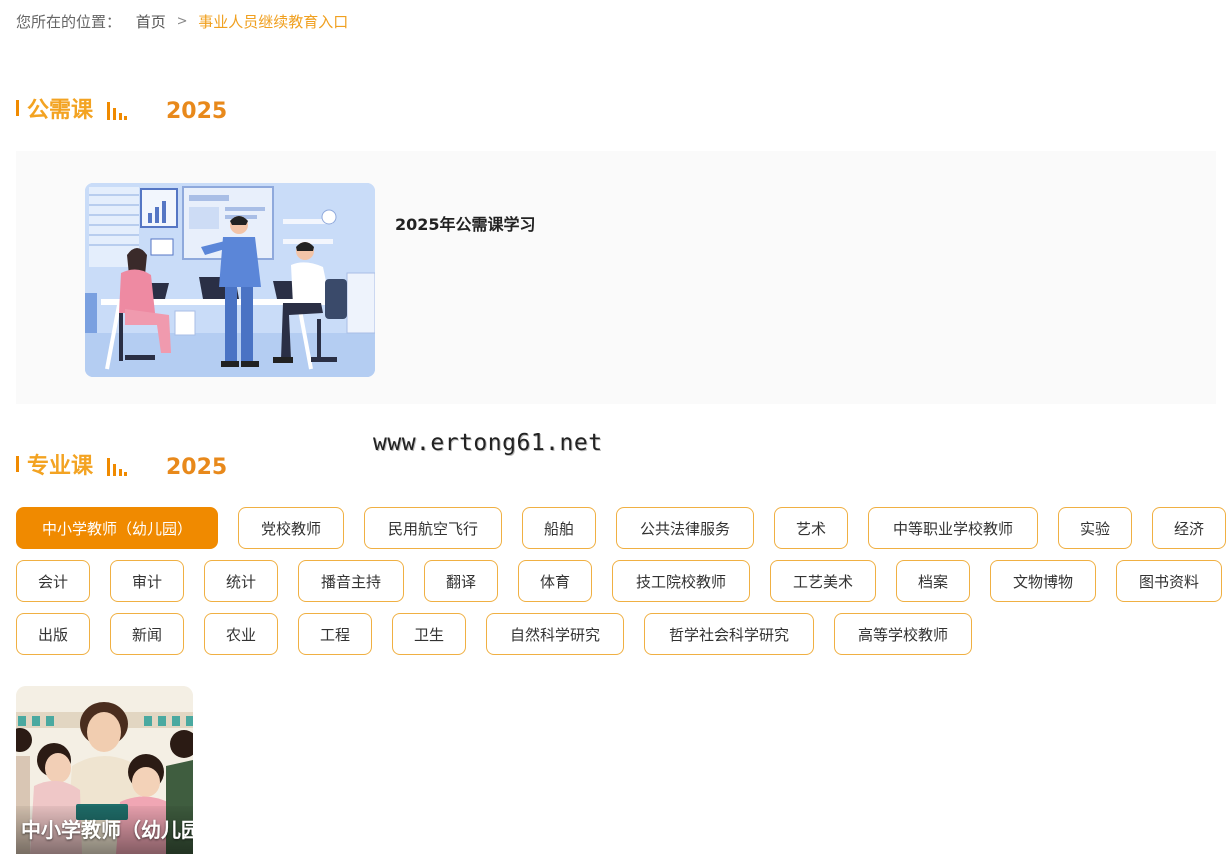  Describe the element at coordinates (1169, 581) in the screenshot. I see `tag-library-materials: 图书资料` at that location.